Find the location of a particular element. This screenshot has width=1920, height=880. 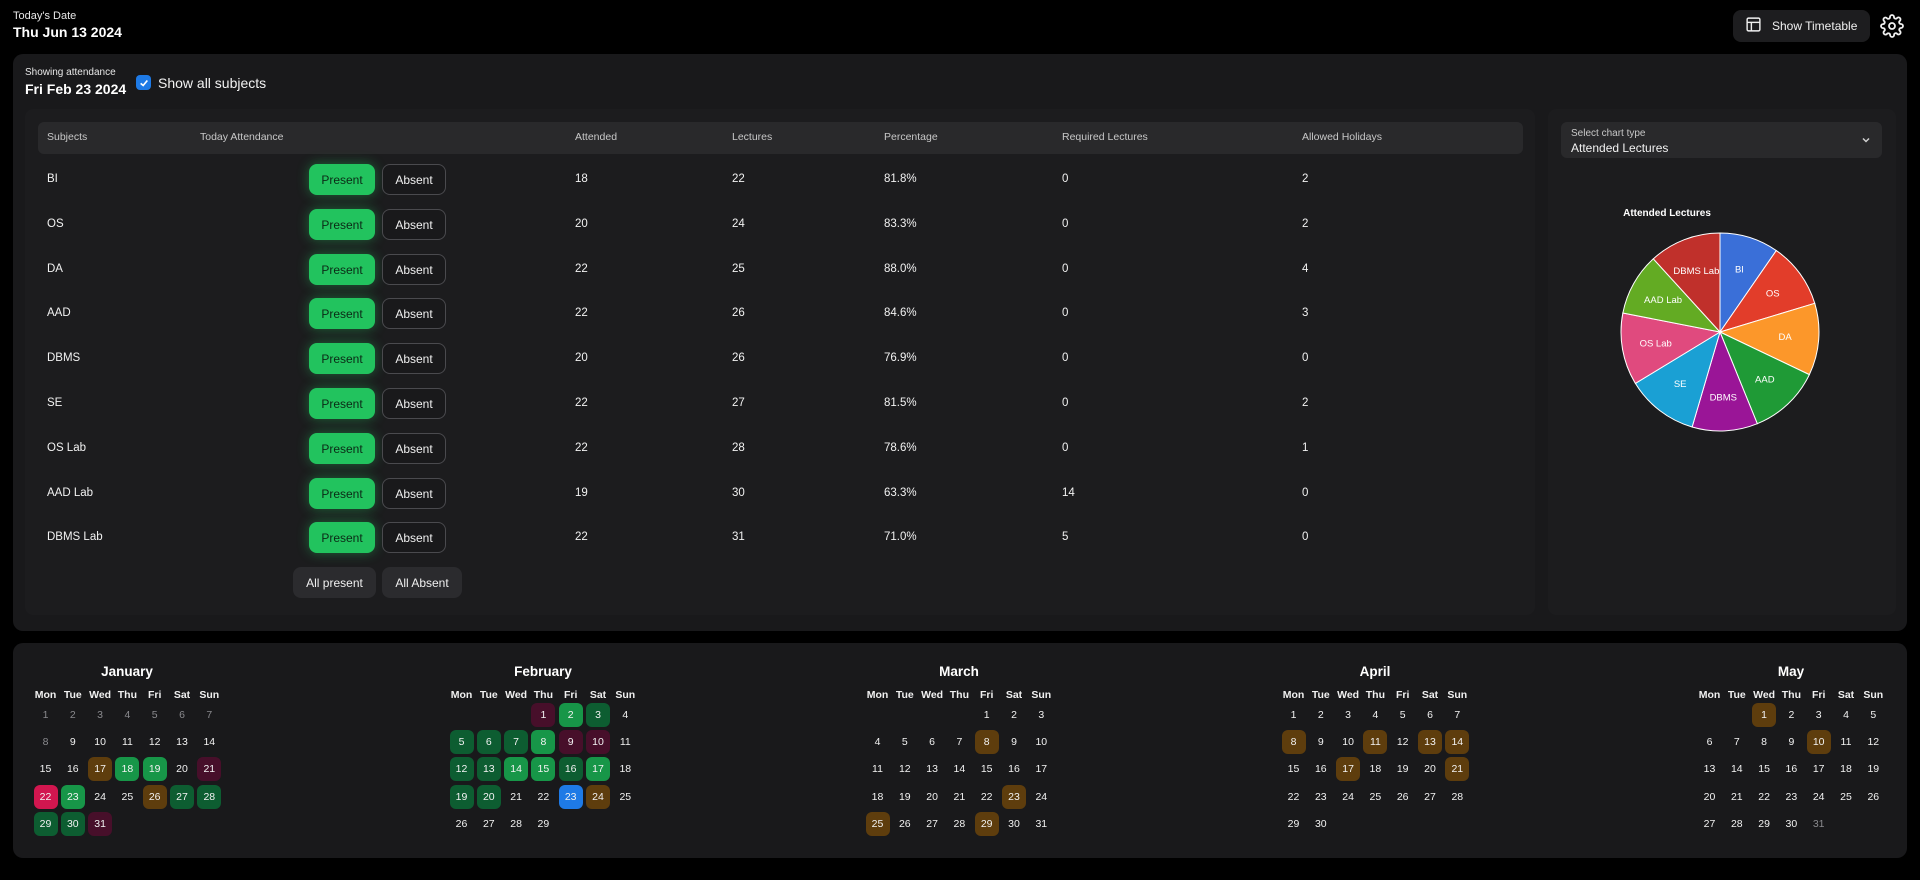

show-all-subjects-label: Show all subjects is located at coordinates (212, 83).